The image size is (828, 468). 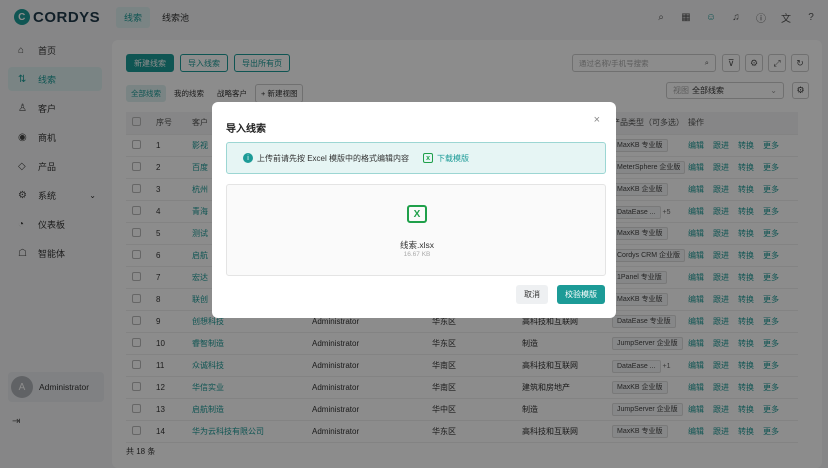 What do you see at coordinates (416, 245) in the screenshot?
I see `file-name: 线索.xlsx` at bounding box center [416, 245].